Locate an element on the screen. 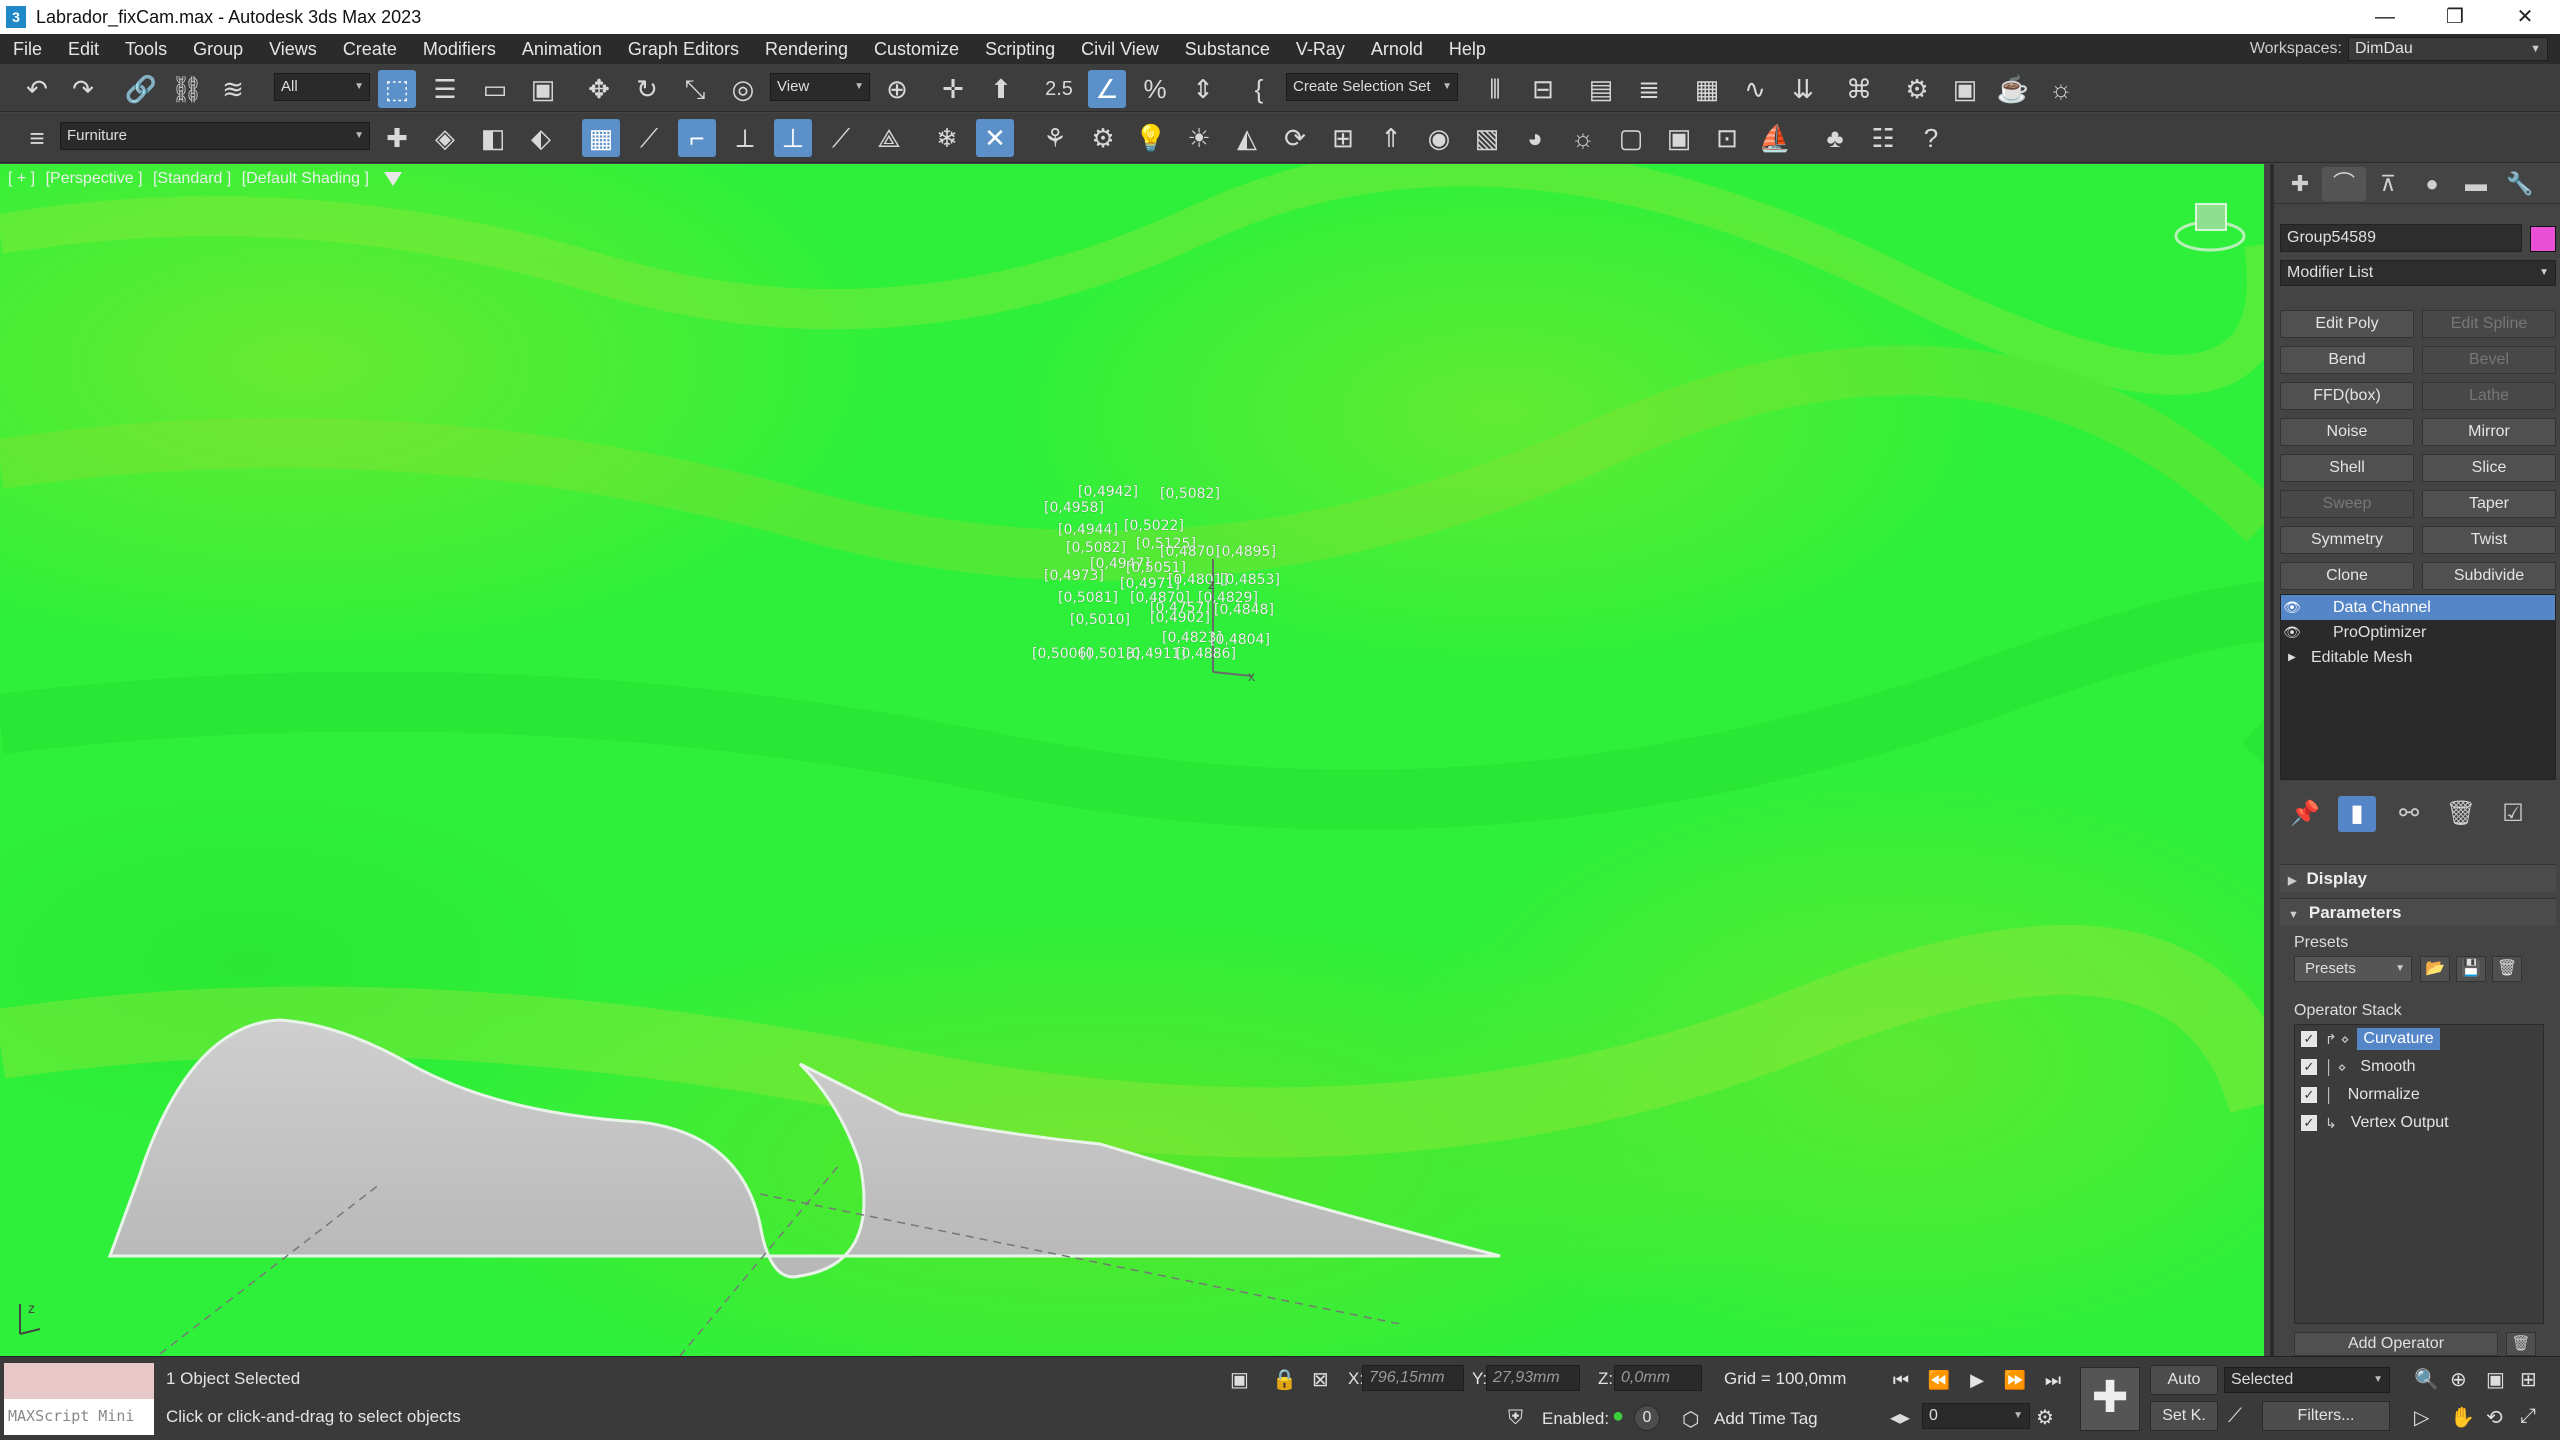 This screenshot has width=2560, height=1440. stack-item-editable-mesh: ▶ Editable Mesh is located at coordinates (2418, 657).